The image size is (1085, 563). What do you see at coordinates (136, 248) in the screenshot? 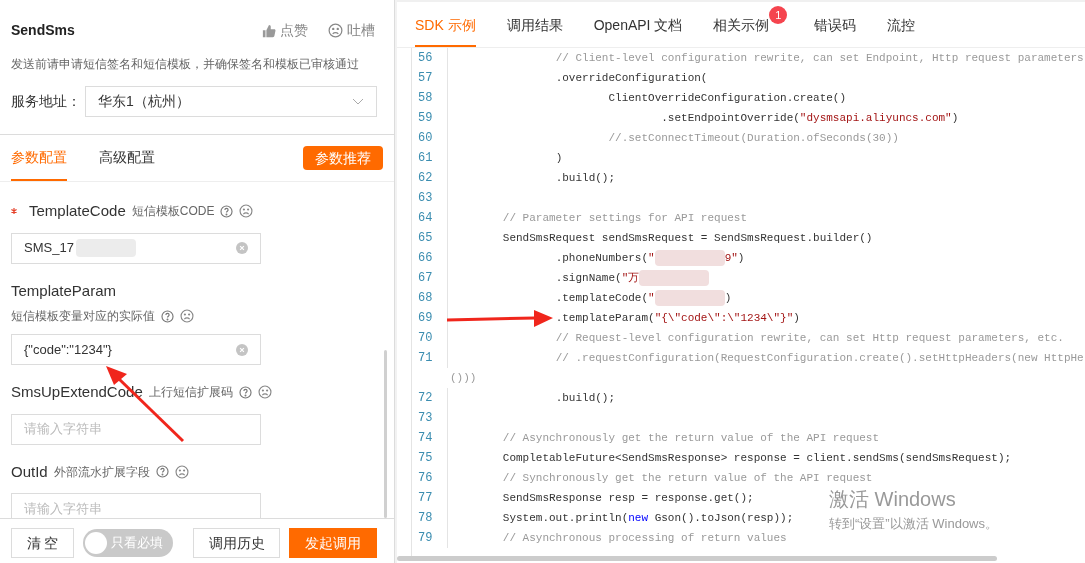
I see `param-input: SMS_17` at bounding box center [136, 248].